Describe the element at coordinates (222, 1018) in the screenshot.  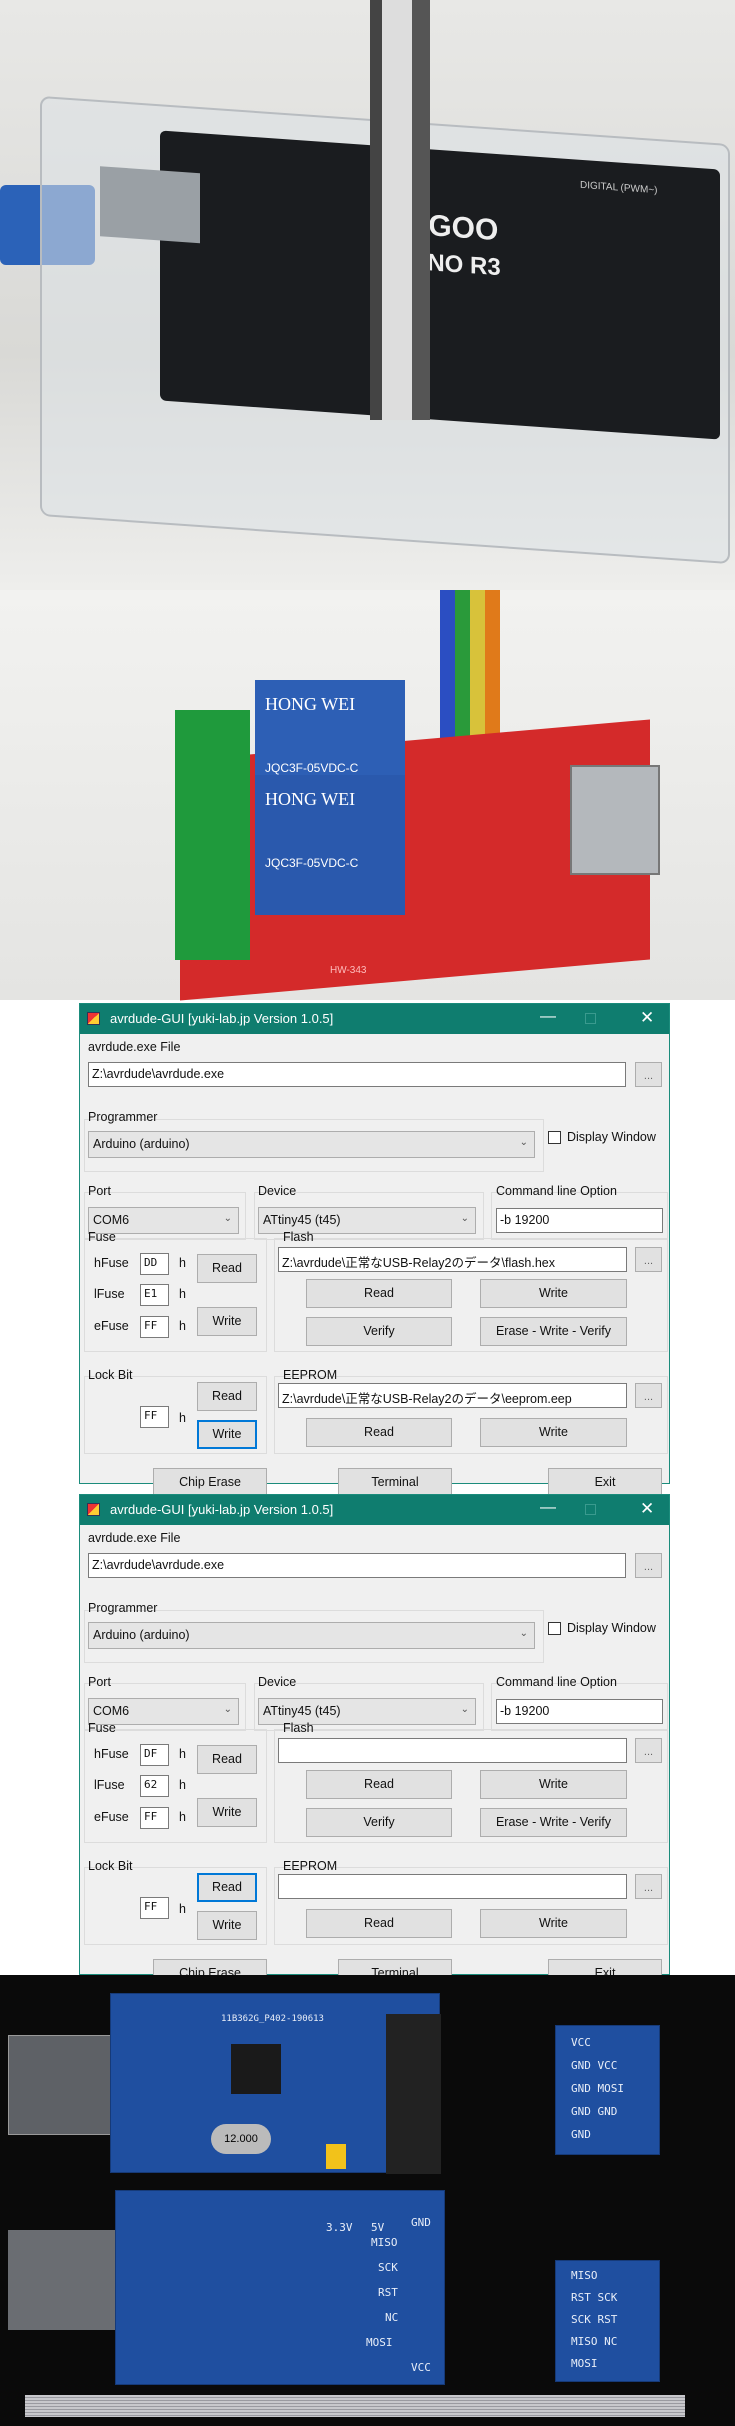
I see `window-title: avrdude-GUI [yuki-lab.jp Version 1.0.5]` at that location.